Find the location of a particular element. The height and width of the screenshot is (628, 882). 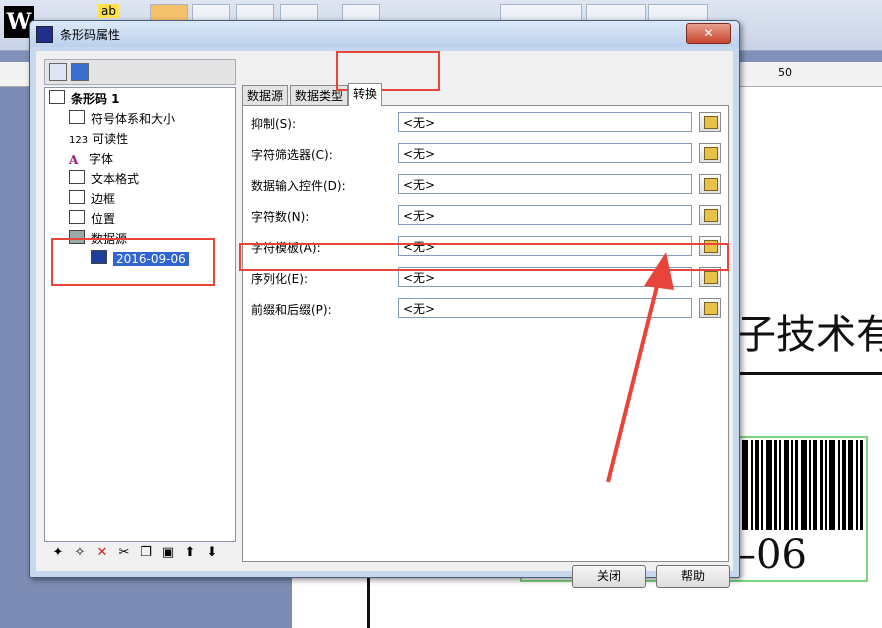

tab-data-source: 数据源 is located at coordinates (265, 95).